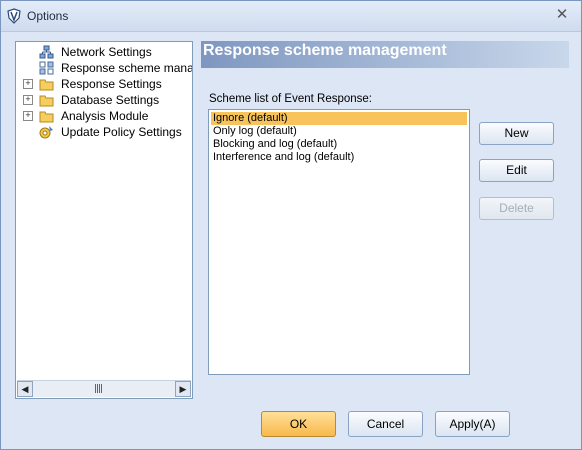  What do you see at coordinates (290, 99) in the screenshot?
I see `scheme-list-label: Scheme list of Event Response:` at bounding box center [290, 99].